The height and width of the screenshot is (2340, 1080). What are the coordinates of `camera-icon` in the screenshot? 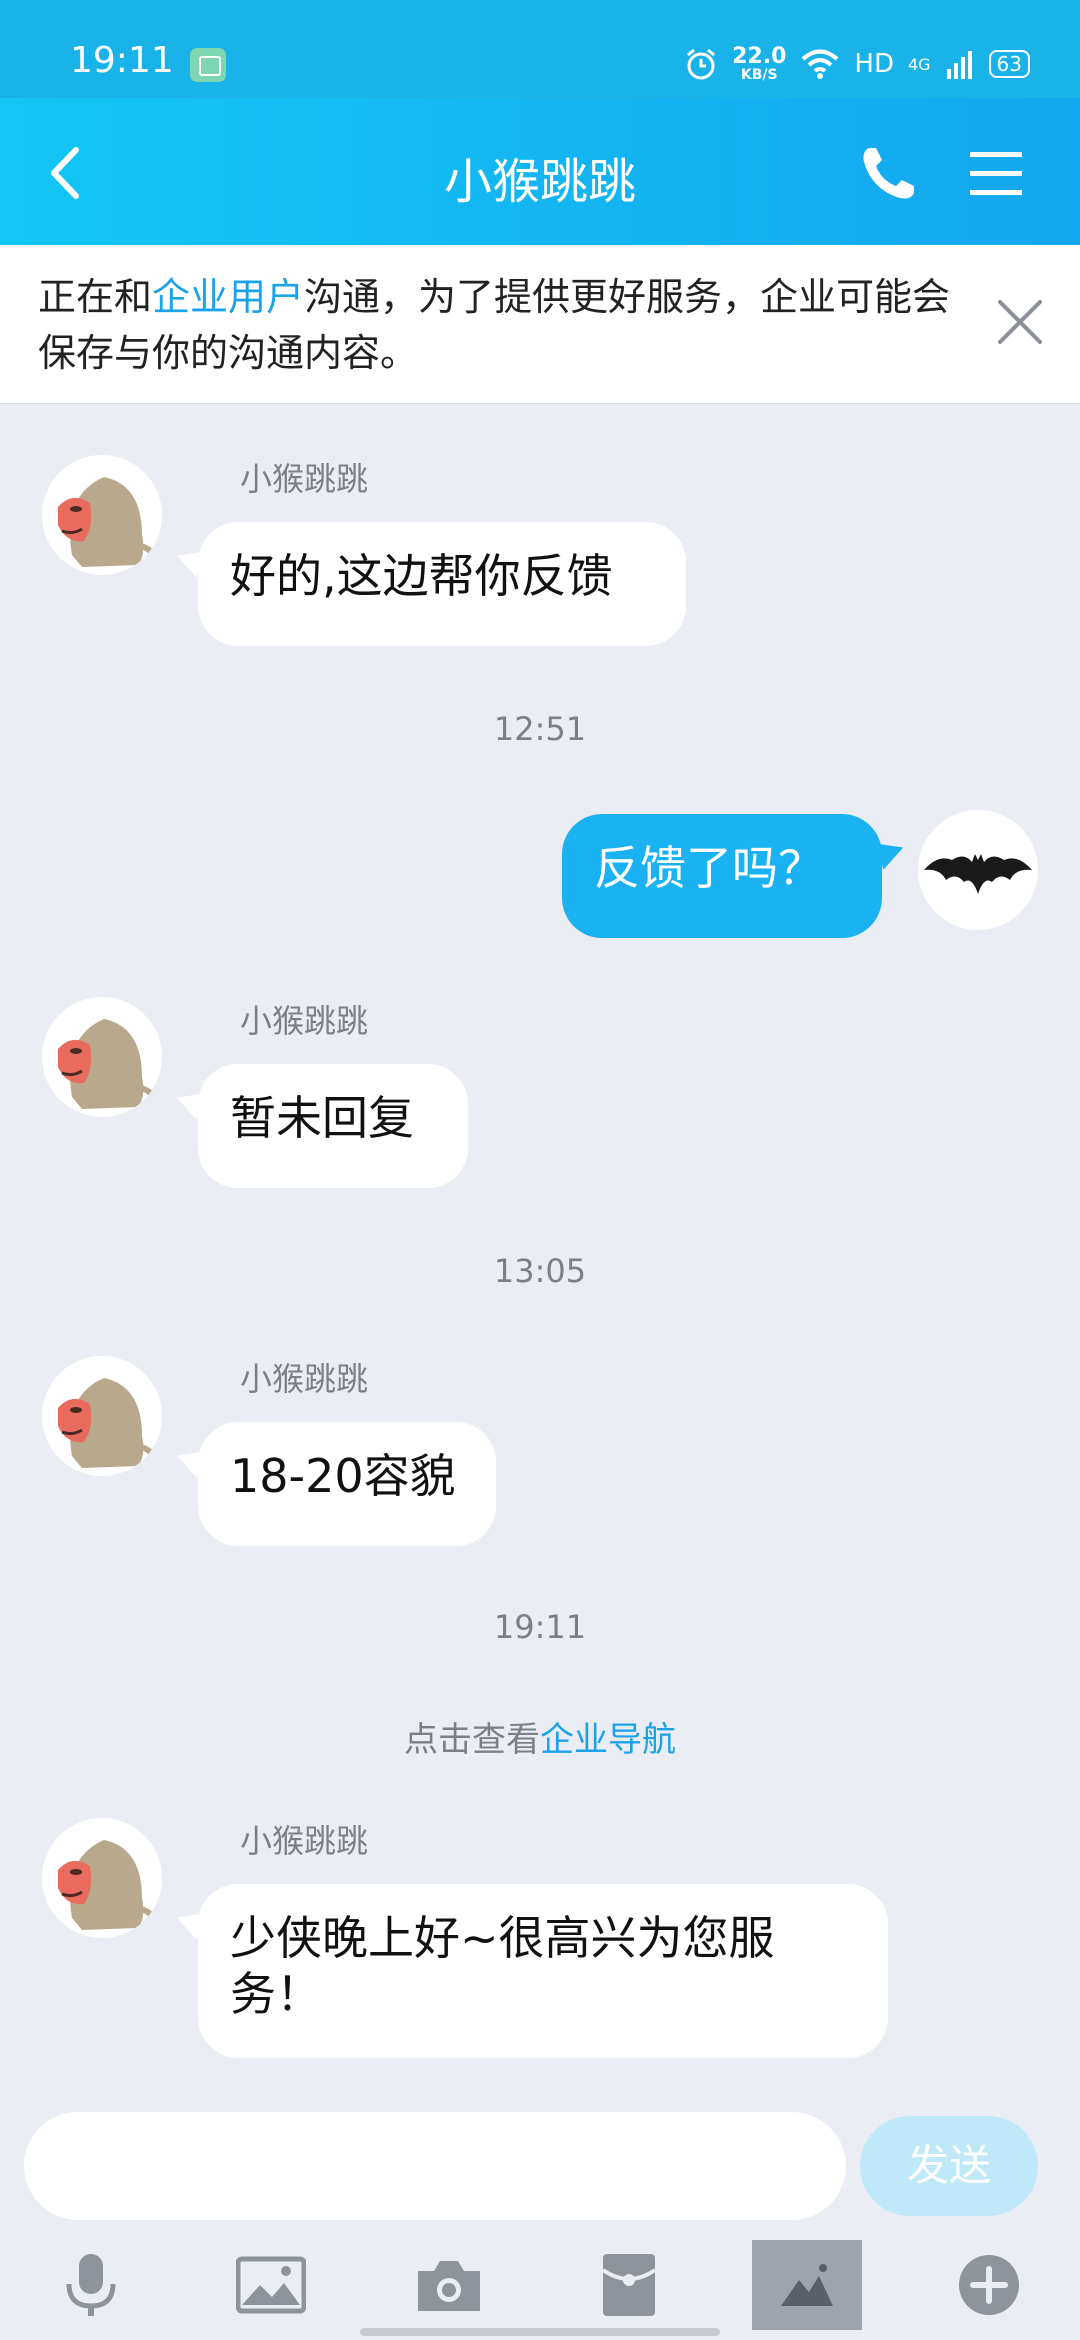 It's located at (449, 2286).